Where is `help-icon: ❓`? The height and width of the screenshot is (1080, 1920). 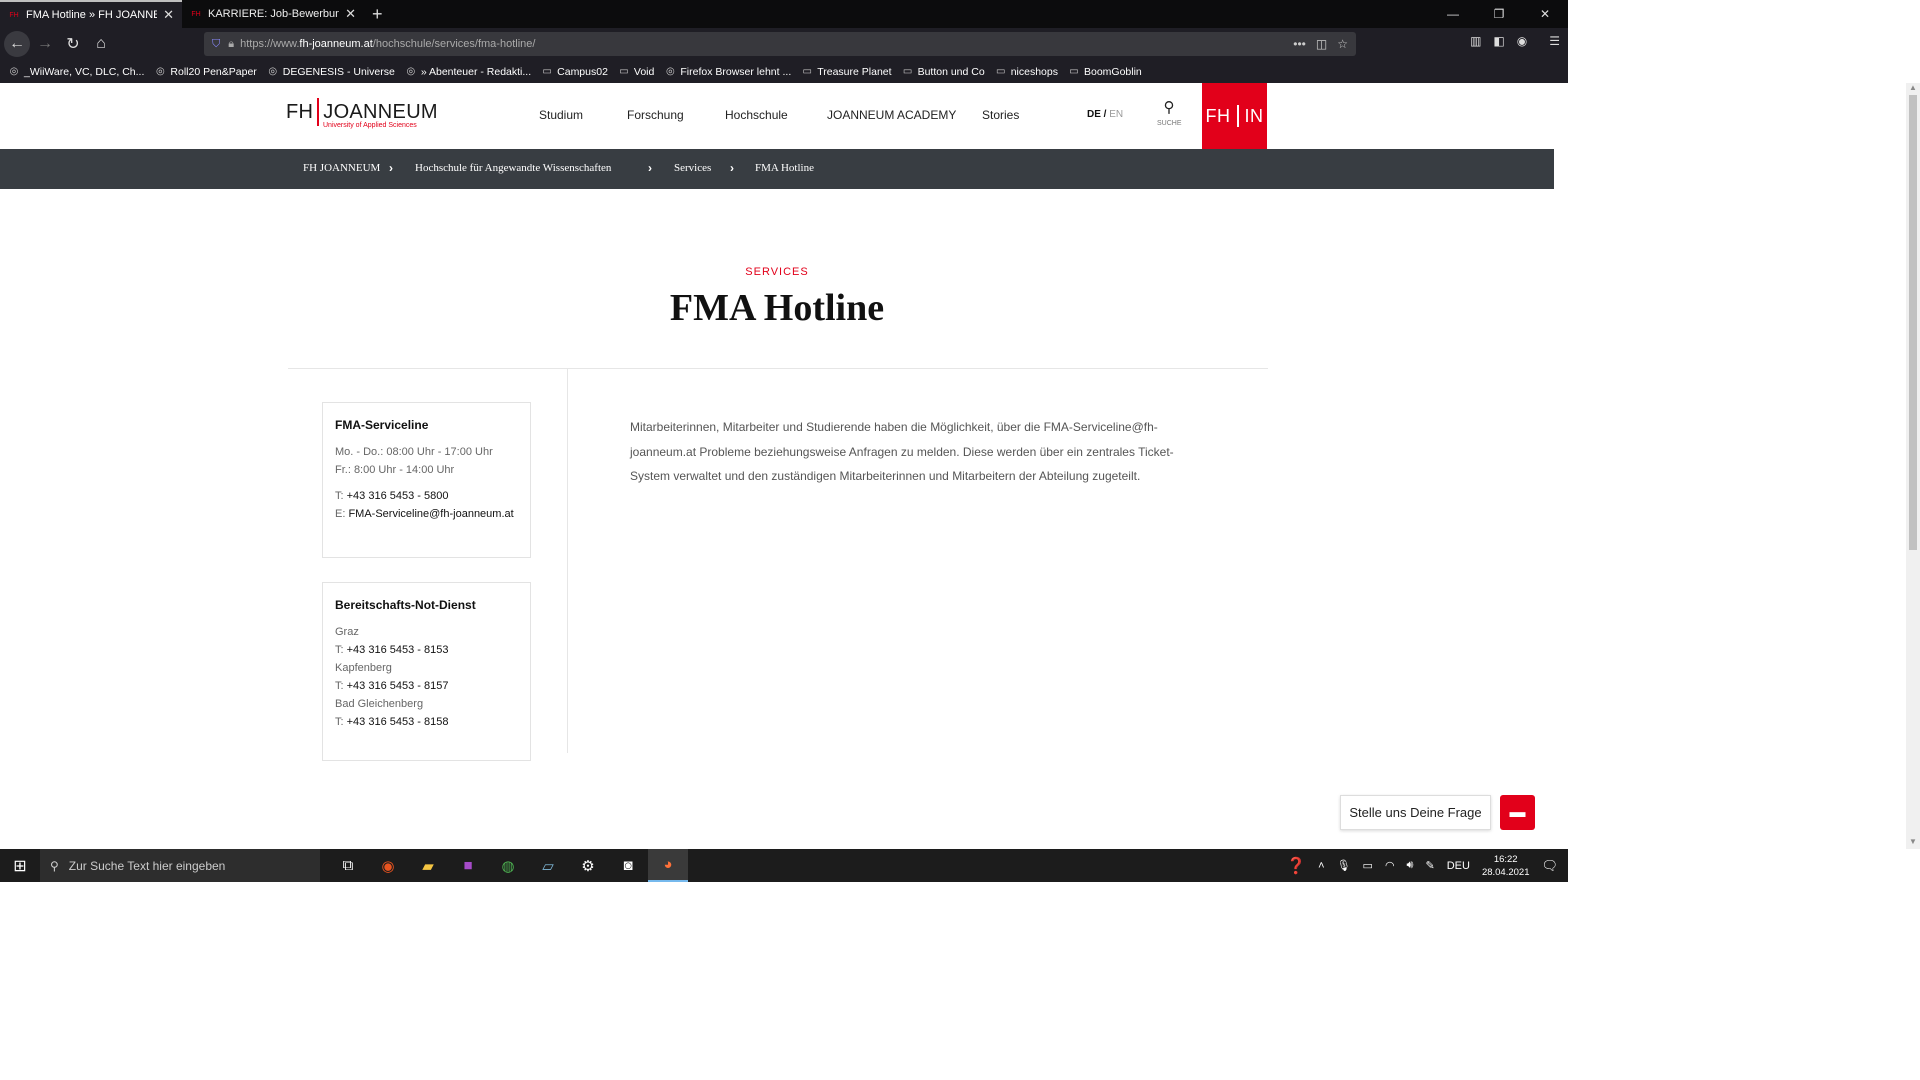
help-icon: ❓ is located at coordinates (1296, 866).